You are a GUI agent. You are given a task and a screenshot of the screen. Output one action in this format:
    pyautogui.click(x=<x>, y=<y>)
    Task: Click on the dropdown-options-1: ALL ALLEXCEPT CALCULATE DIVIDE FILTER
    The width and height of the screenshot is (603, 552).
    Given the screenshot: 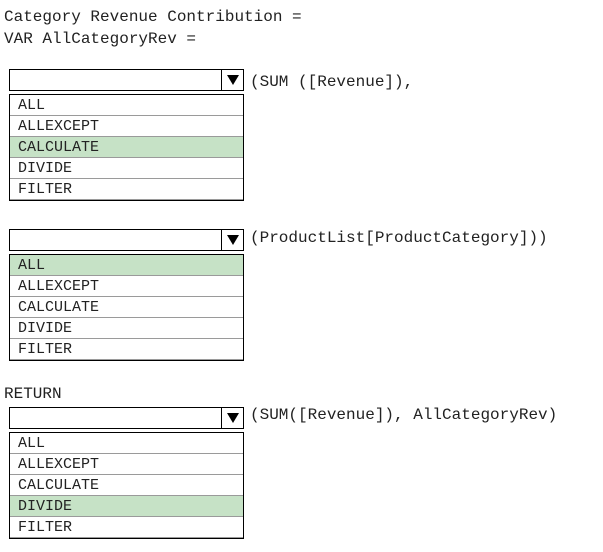 What is the action you would take?
    pyautogui.click(x=126, y=147)
    